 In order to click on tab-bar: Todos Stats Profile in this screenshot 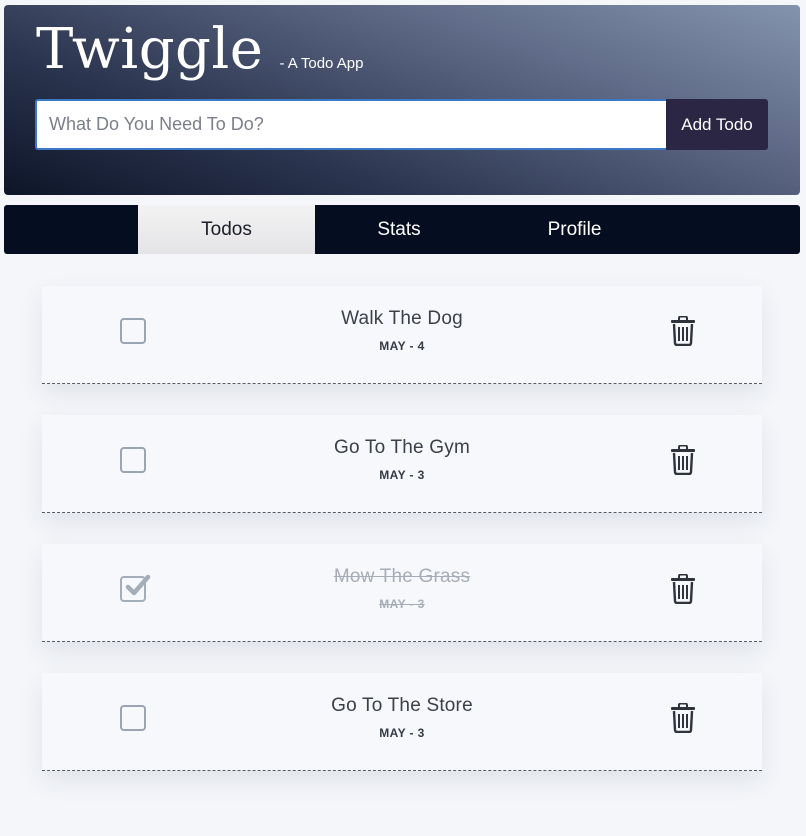, I will do `click(402, 229)`.